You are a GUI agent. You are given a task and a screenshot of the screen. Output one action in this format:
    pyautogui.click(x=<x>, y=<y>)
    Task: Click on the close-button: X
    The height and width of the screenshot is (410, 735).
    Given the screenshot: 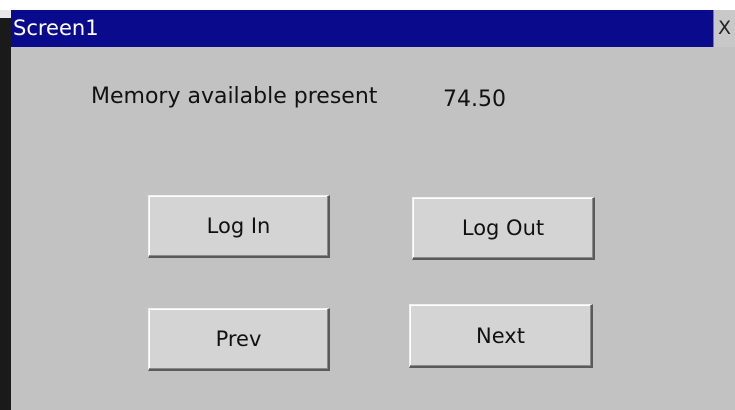 What is the action you would take?
    pyautogui.click(x=724, y=28)
    